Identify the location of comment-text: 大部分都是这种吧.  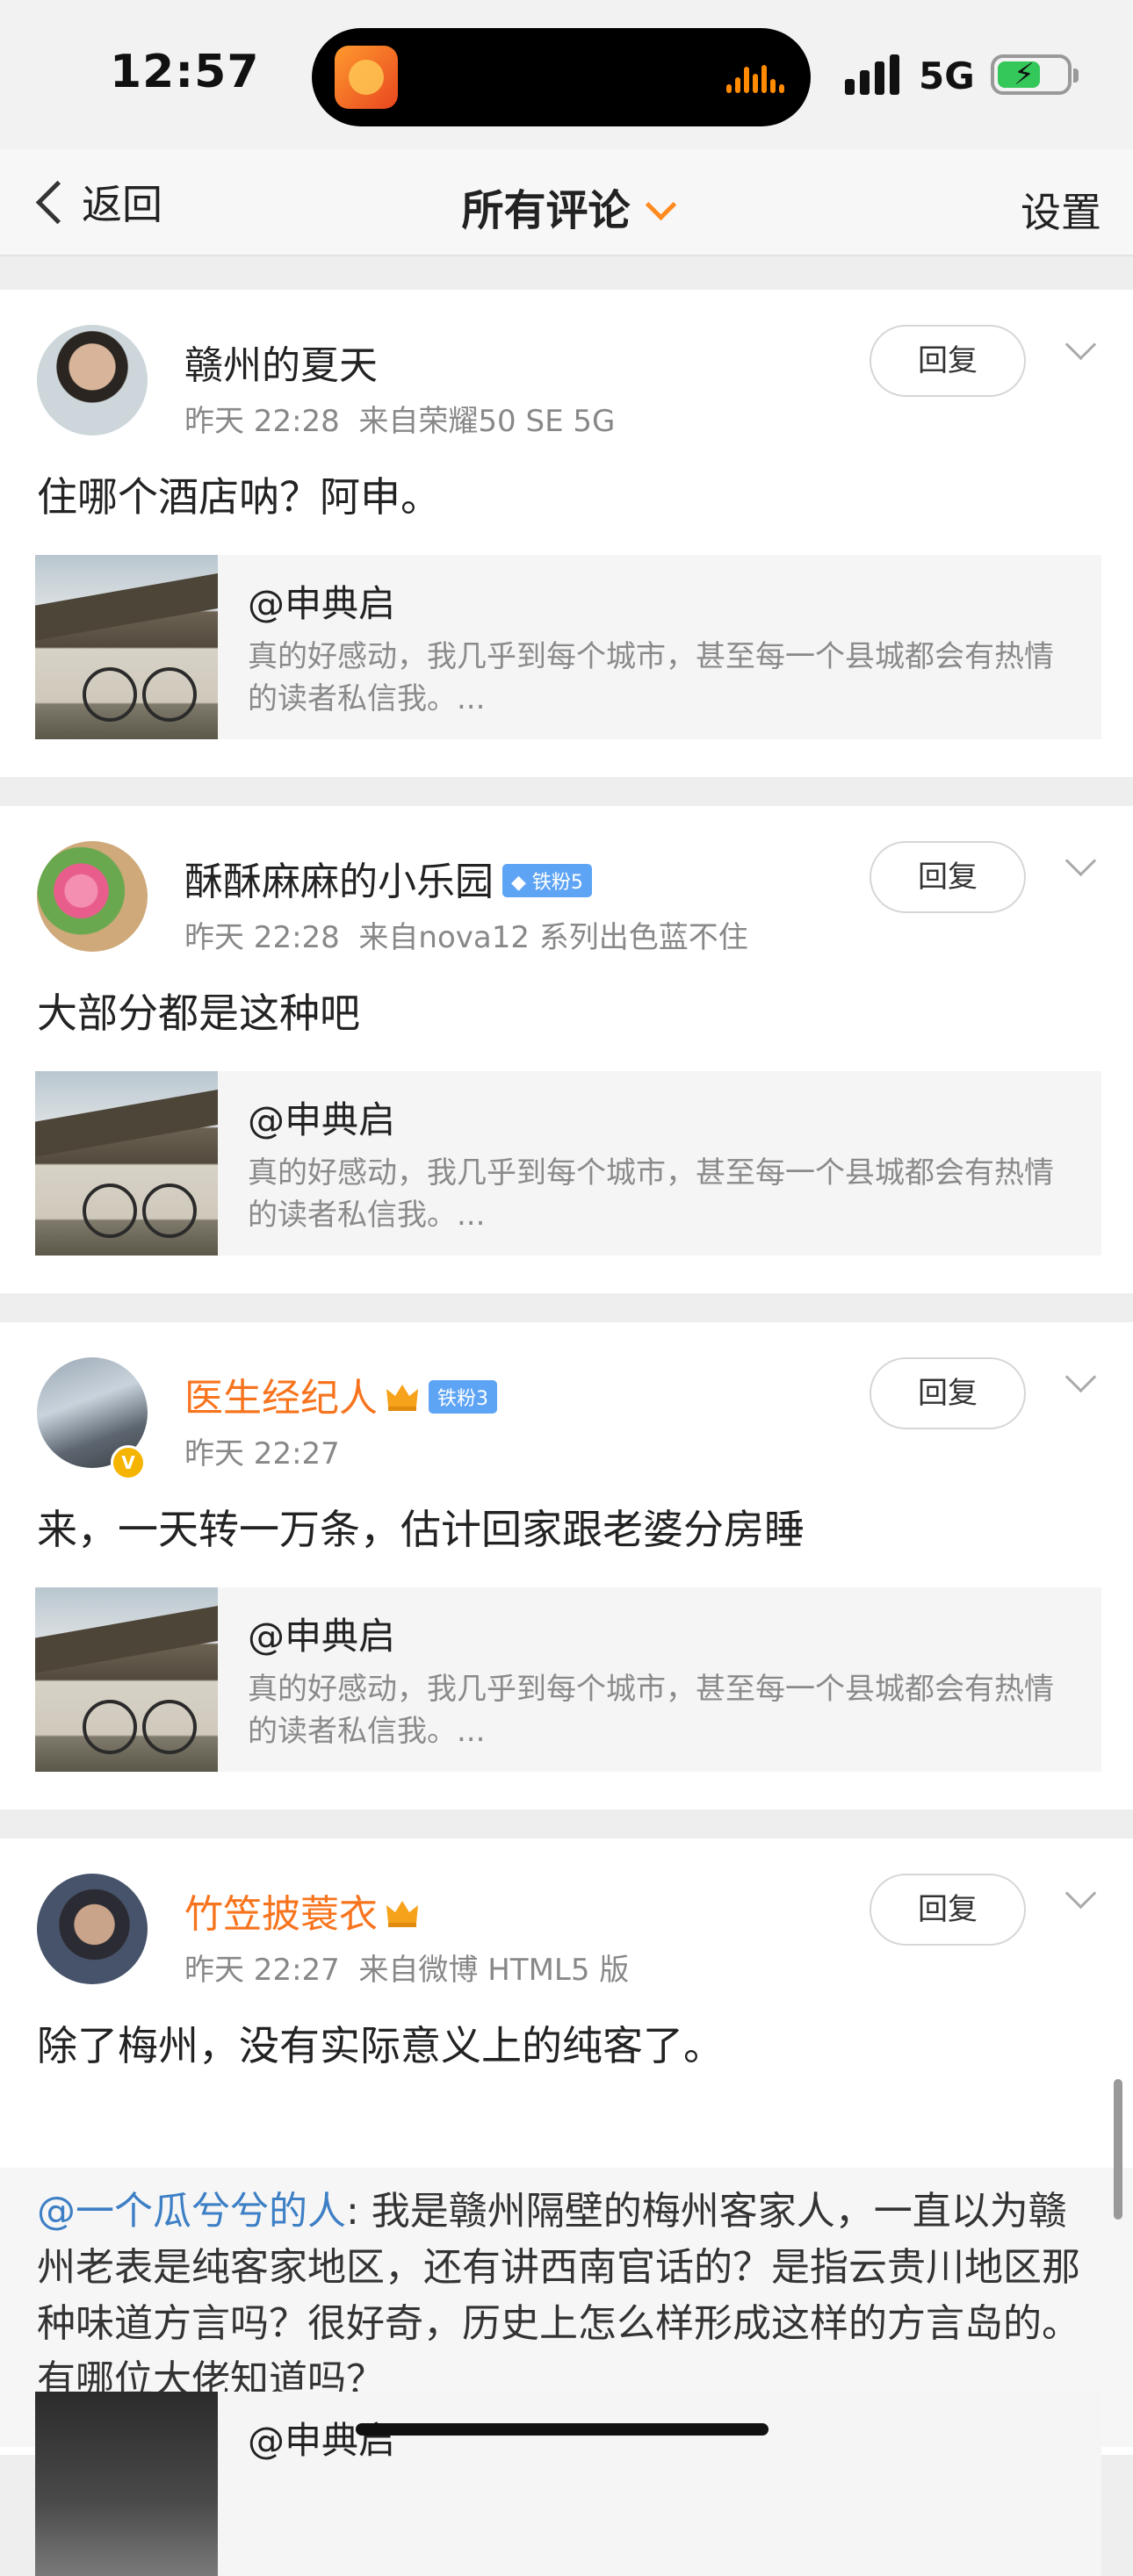
(199, 1011).